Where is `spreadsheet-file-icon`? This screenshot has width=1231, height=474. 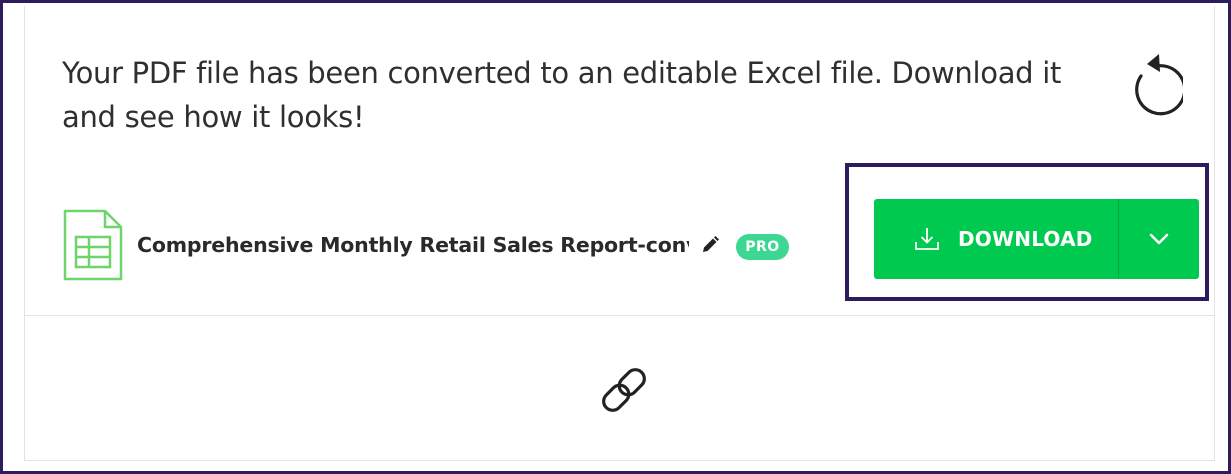 spreadsheet-file-icon is located at coordinates (93, 245).